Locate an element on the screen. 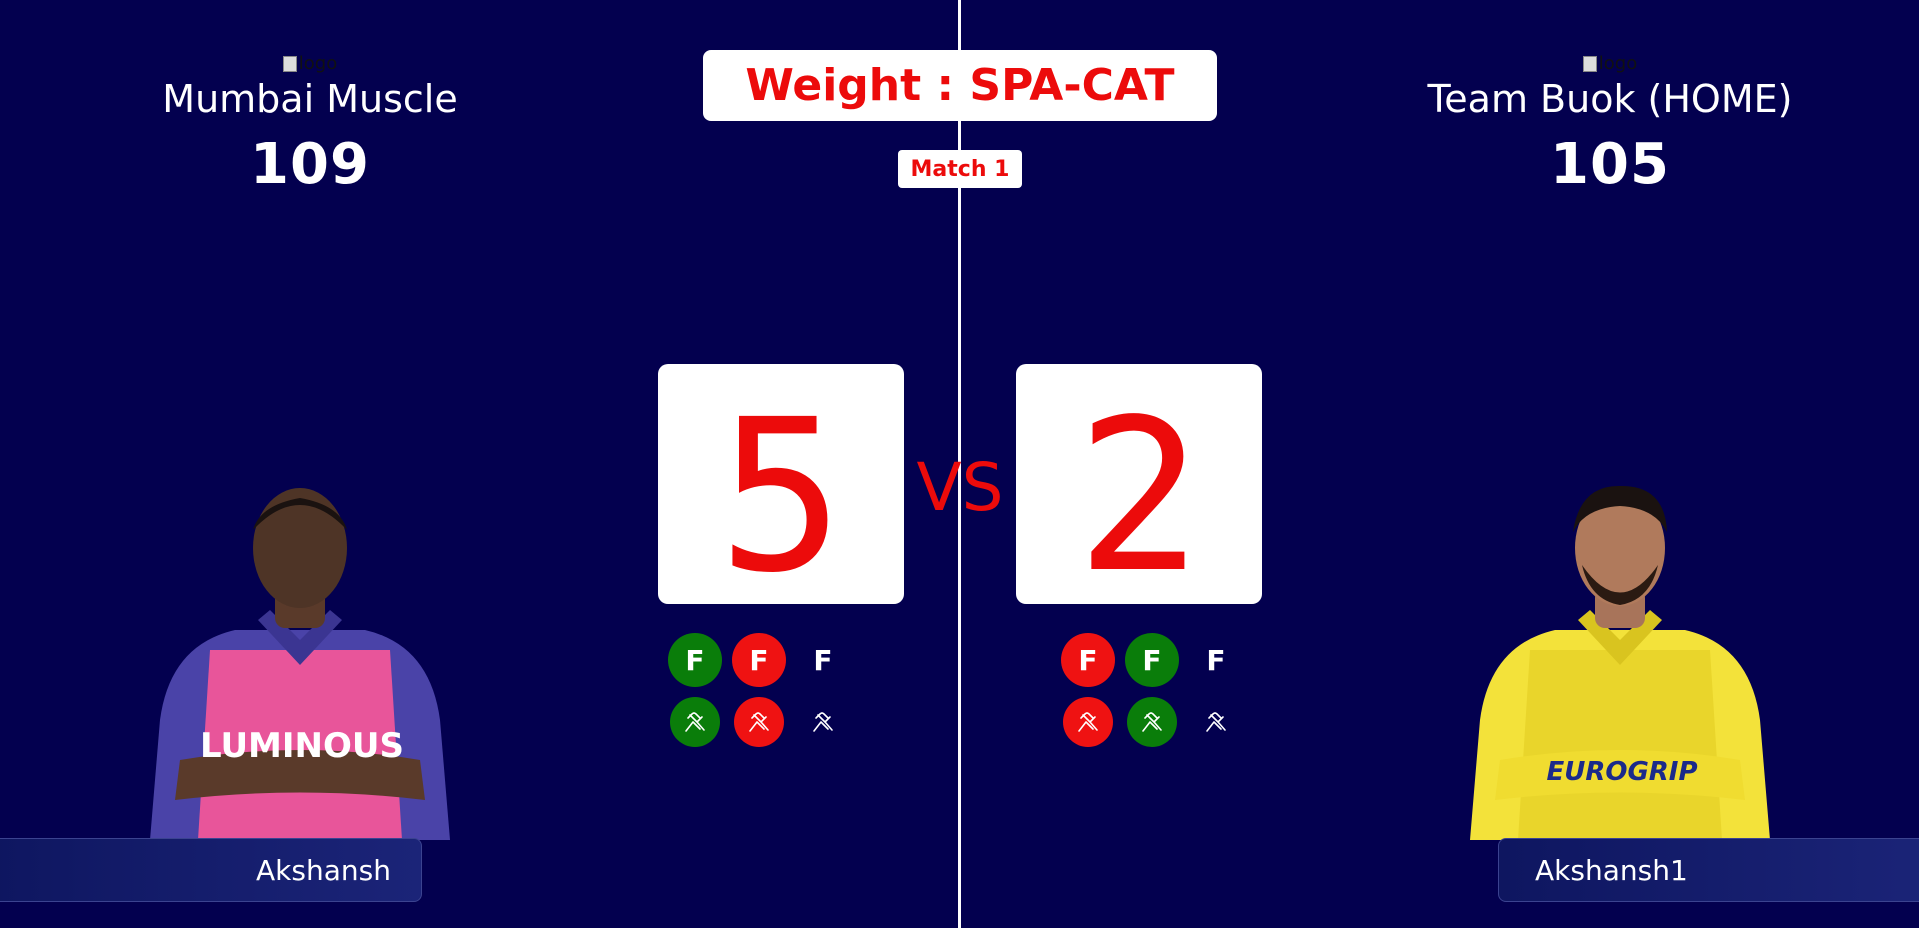 This screenshot has width=1919, height=928. versus-label: VS is located at coordinates (959, 486).